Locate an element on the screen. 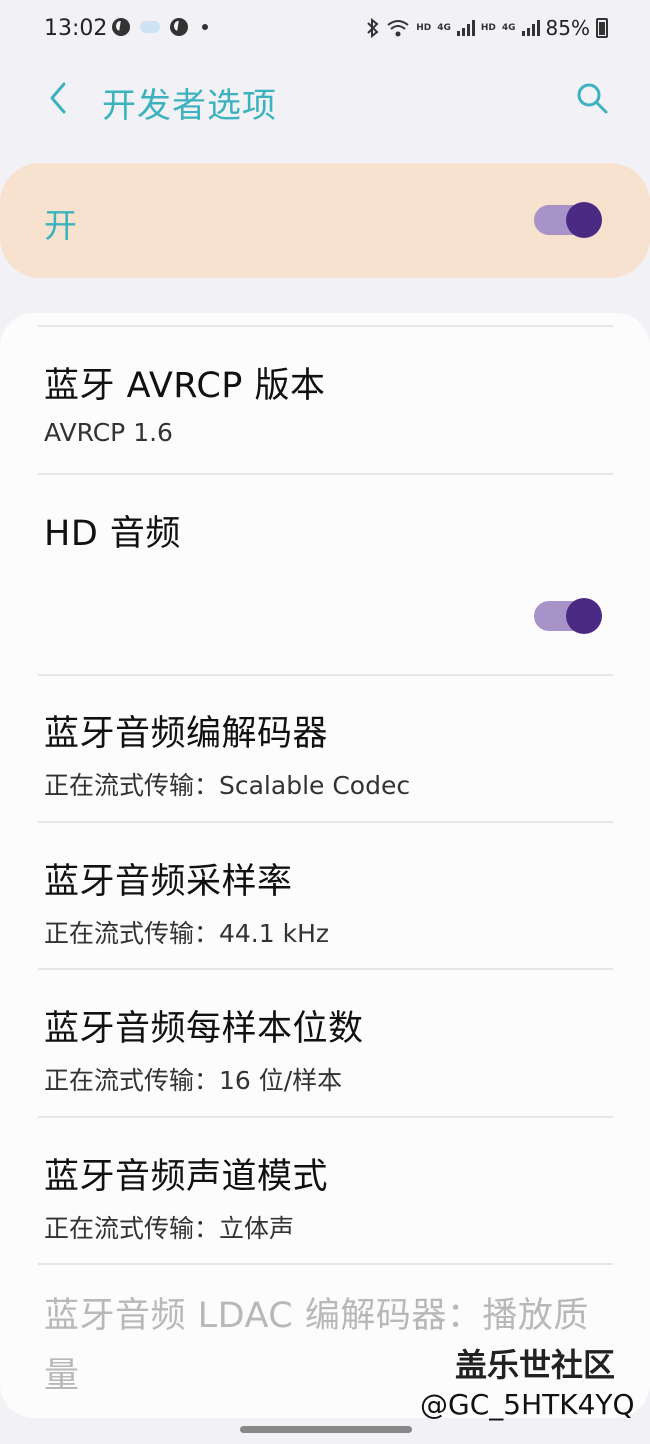  item-subtitle: AVRCP 1.6 is located at coordinates (108, 432).